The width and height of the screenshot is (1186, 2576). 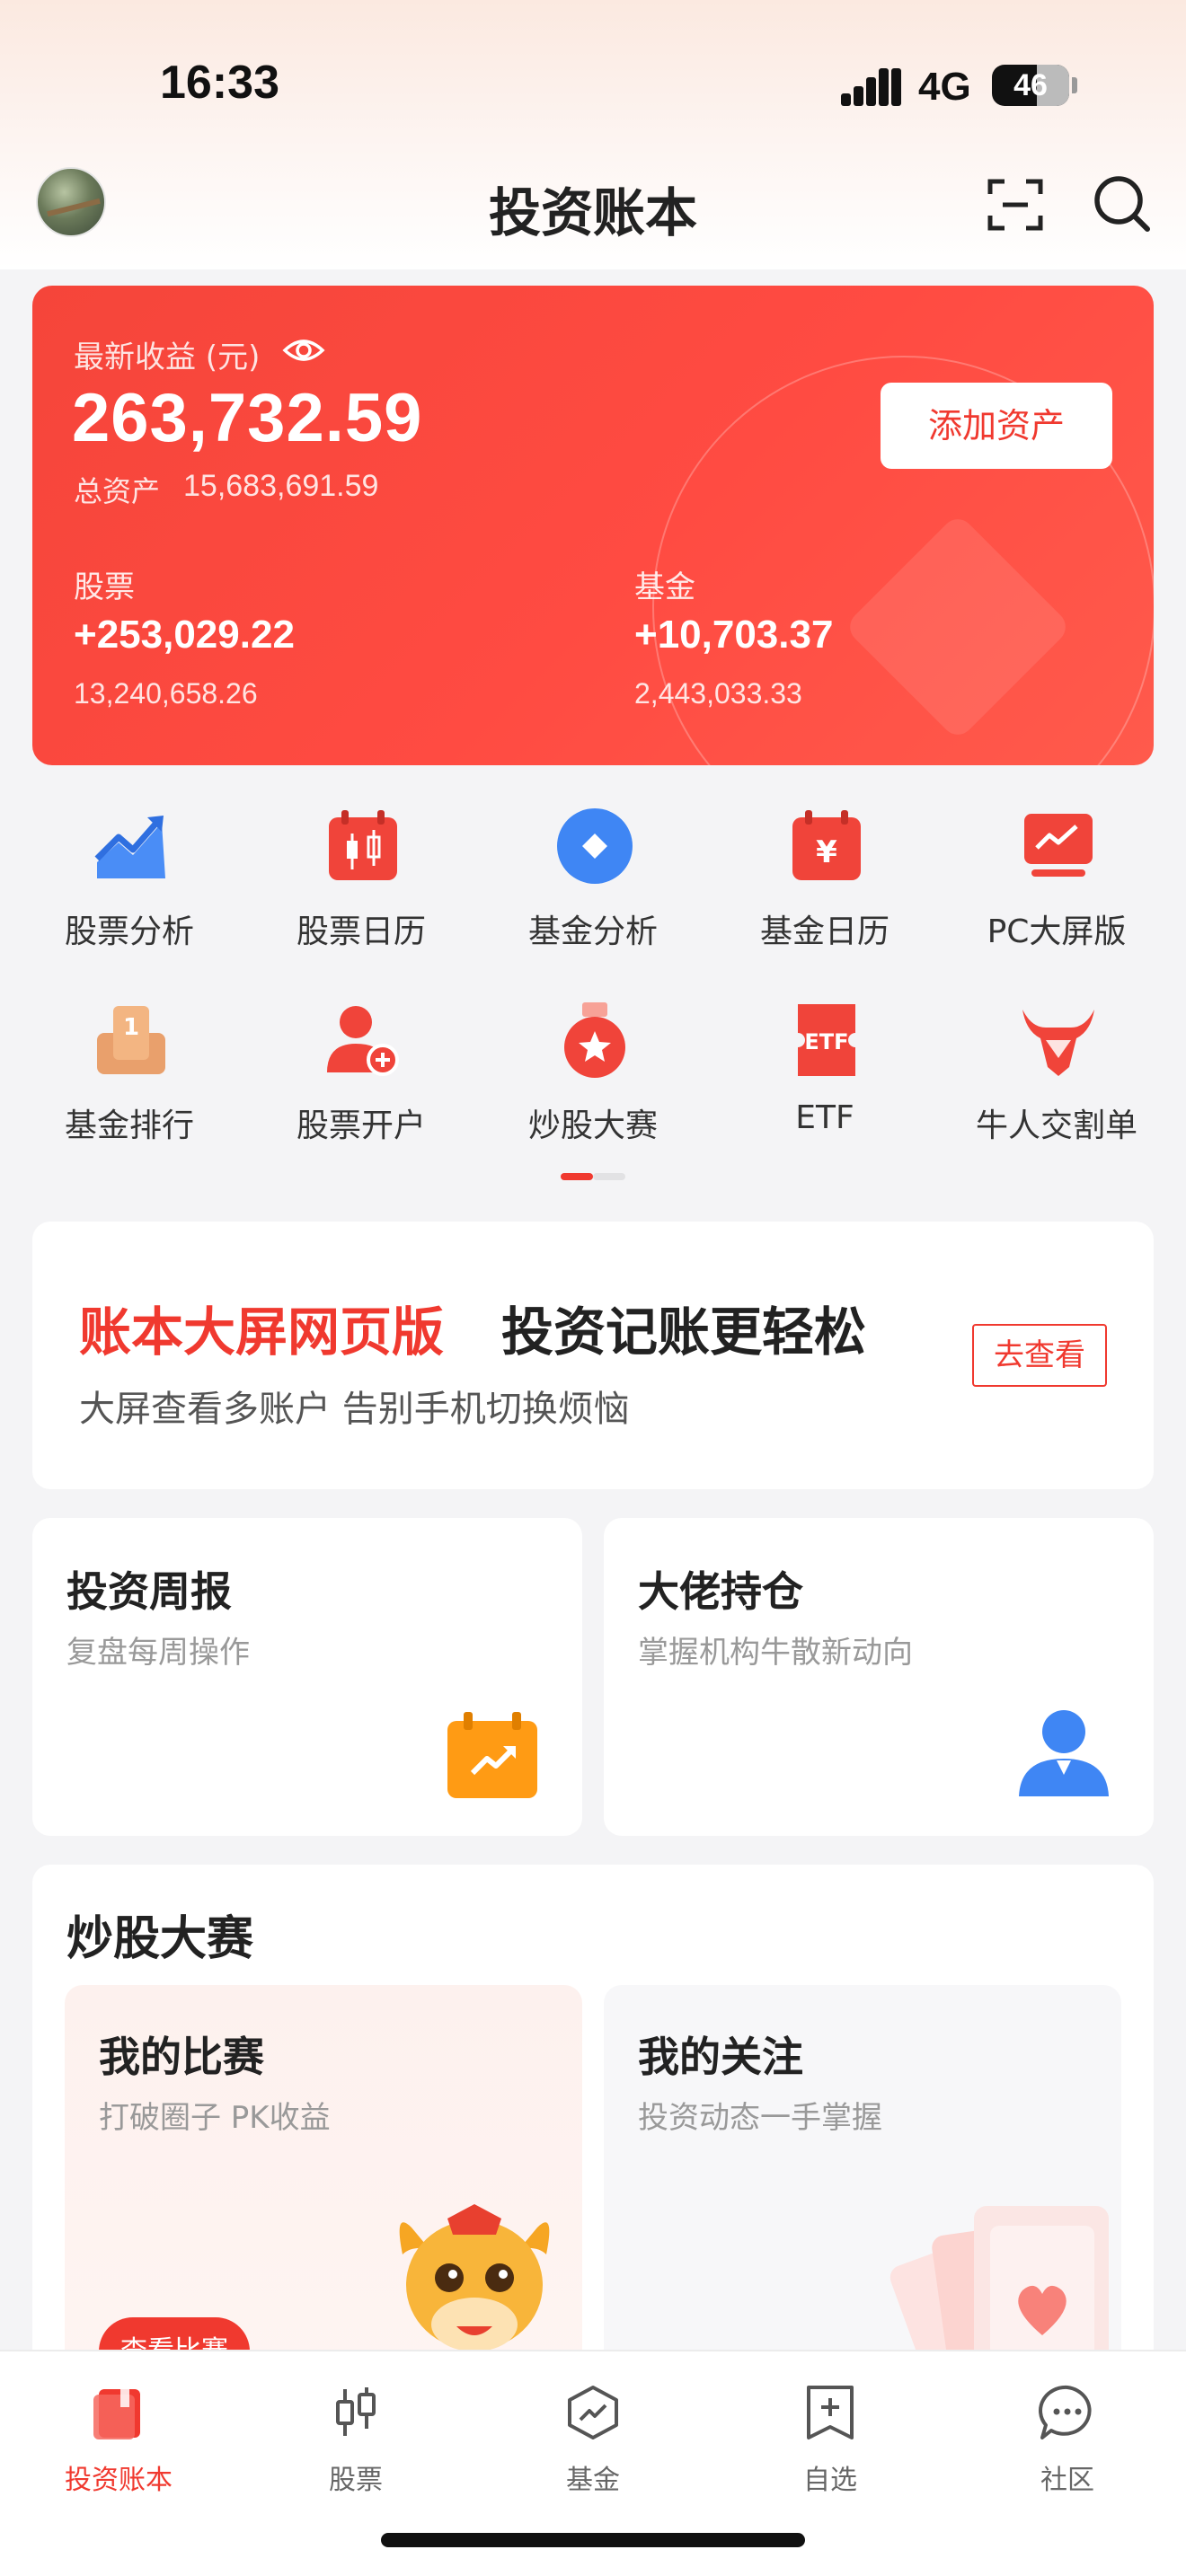 What do you see at coordinates (361, 932) in the screenshot?
I see `shortcut-label: 股票日历` at bounding box center [361, 932].